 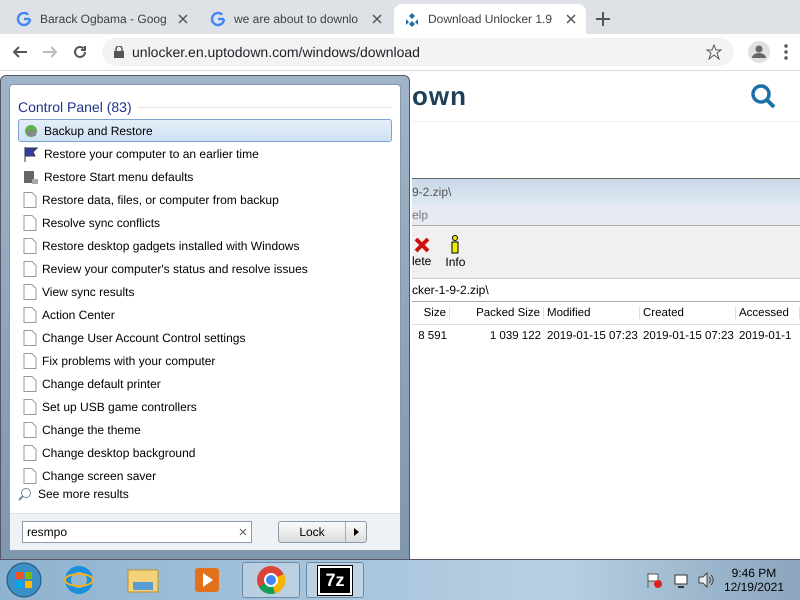 What do you see at coordinates (205, 153) in the screenshot?
I see `search-result: Restore your computer to an earlier time` at bounding box center [205, 153].